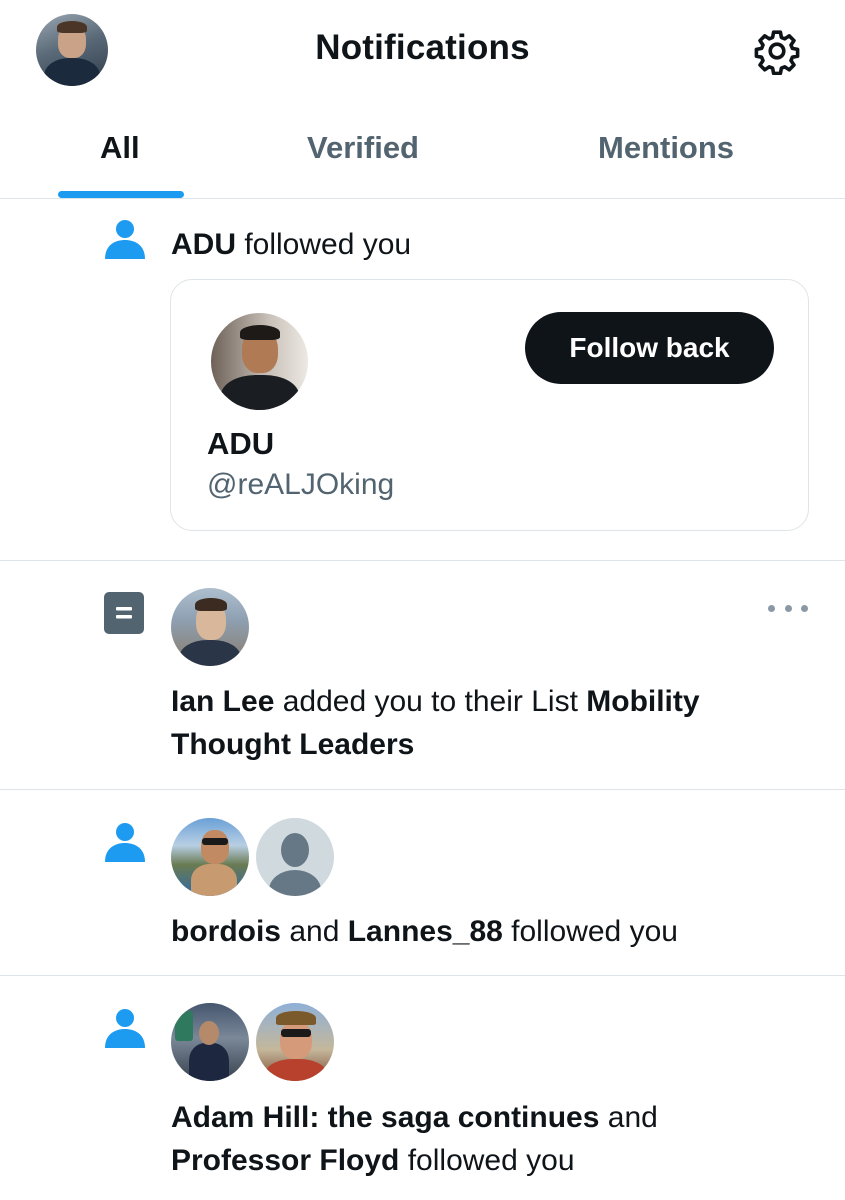 Image resolution: width=845 pixels, height=1200 pixels. What do you see at coordinates (788, 608) in the screenshot?
I see `more-horizontal-icon` at bounding box center [788, 608].